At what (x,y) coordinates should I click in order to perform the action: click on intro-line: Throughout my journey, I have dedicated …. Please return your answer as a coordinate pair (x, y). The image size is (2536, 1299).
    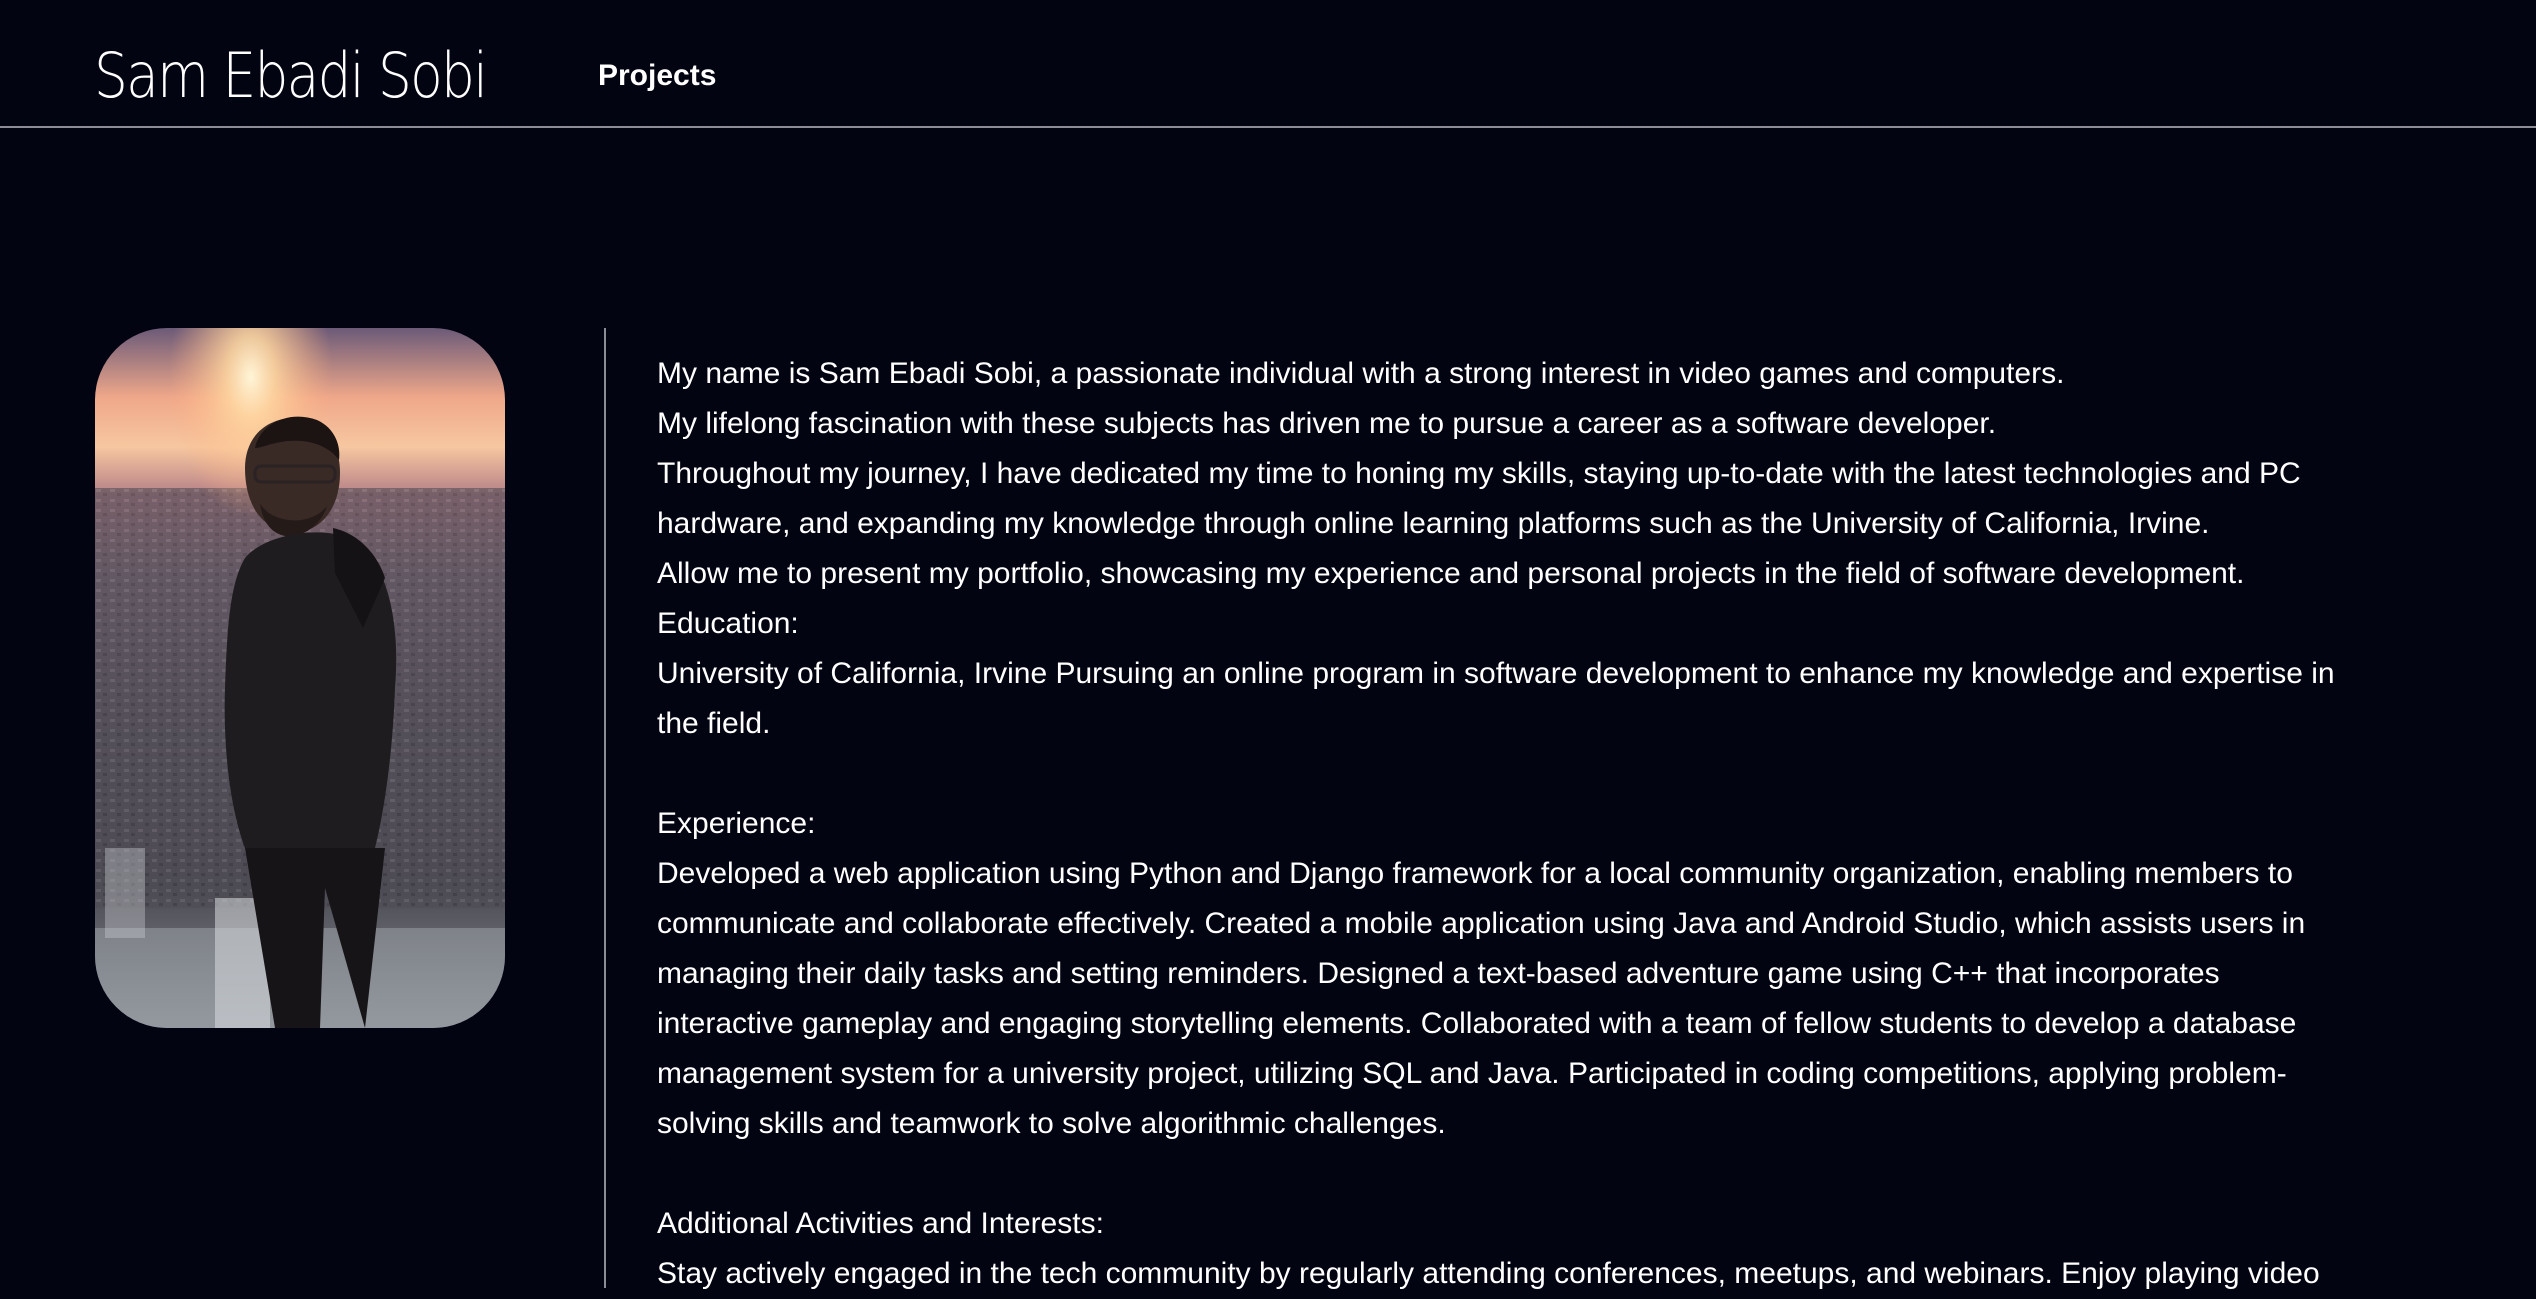
    Looking at the image, I should click on (1479, 498).